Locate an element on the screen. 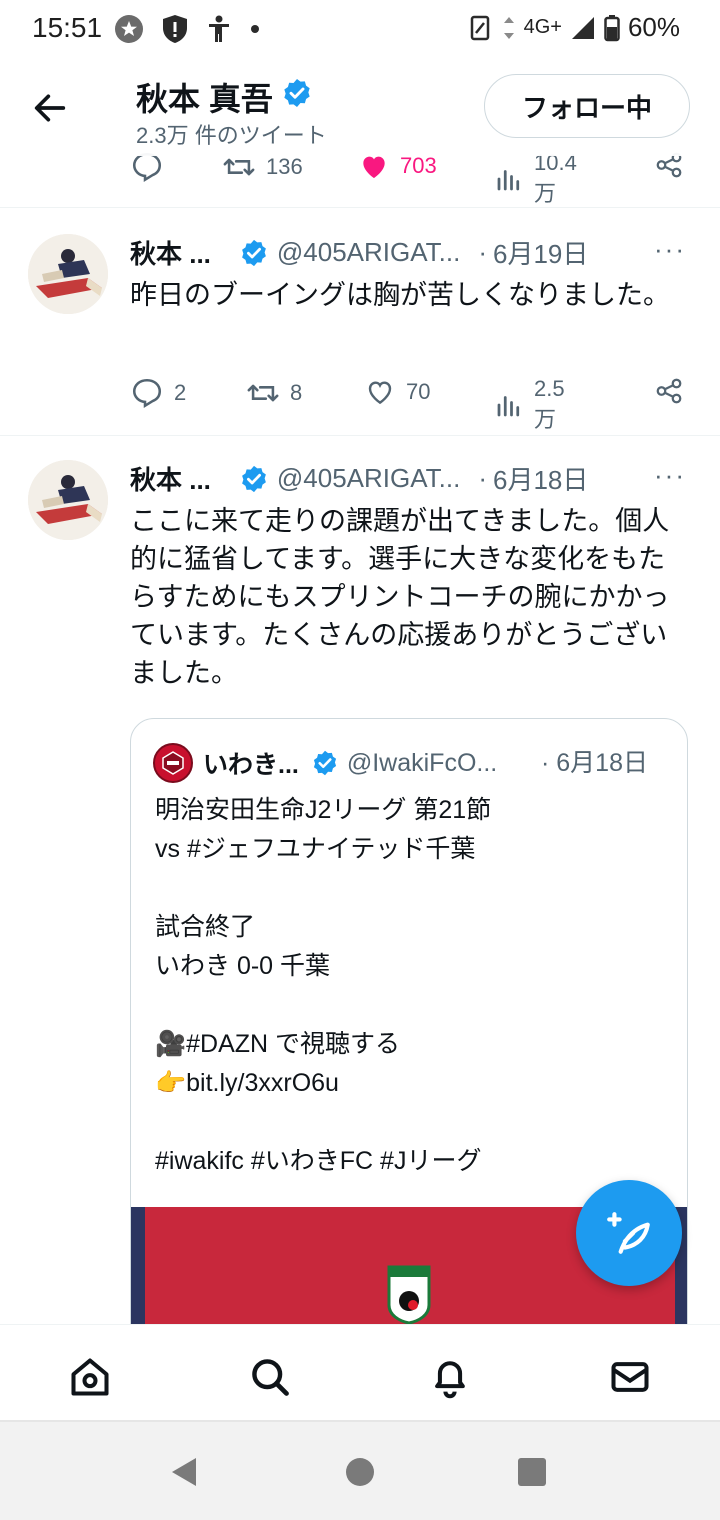  reply-button: 2 is located at coordinates (158, 393).